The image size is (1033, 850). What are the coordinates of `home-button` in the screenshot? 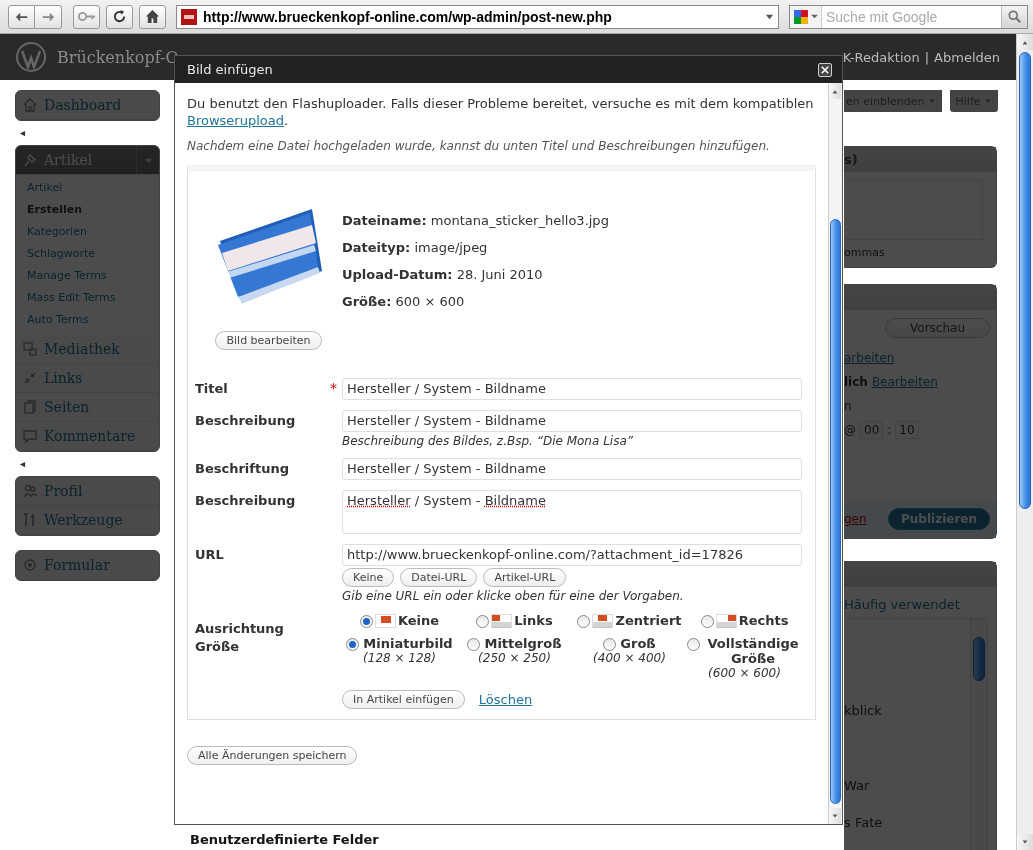 It's located at (152, 16).